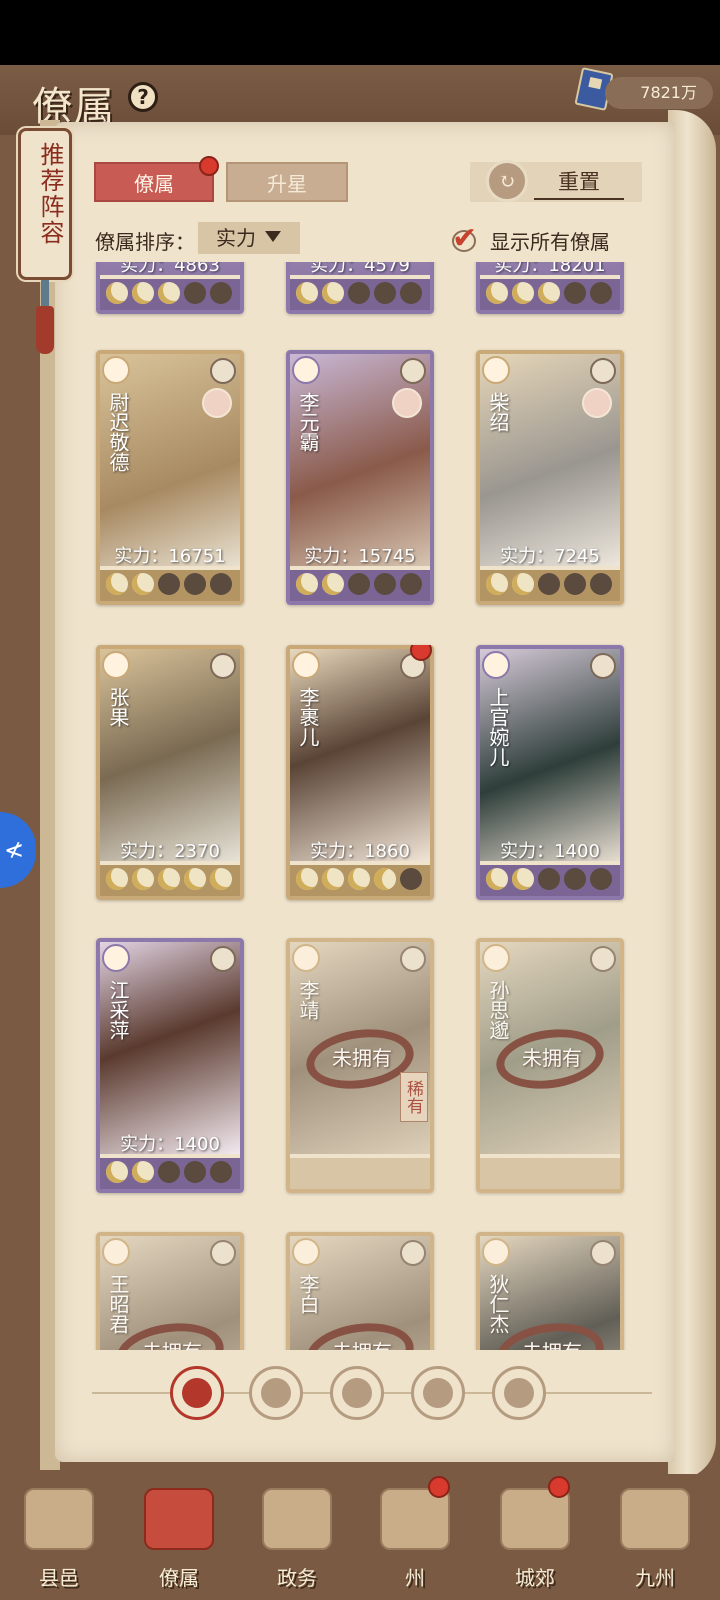 Image resolution: width=720 pixels, height=1600 pixels. Describe the element at coordinates (579, 183) in the screenshot. I see `reset-button: 重置` at that location.